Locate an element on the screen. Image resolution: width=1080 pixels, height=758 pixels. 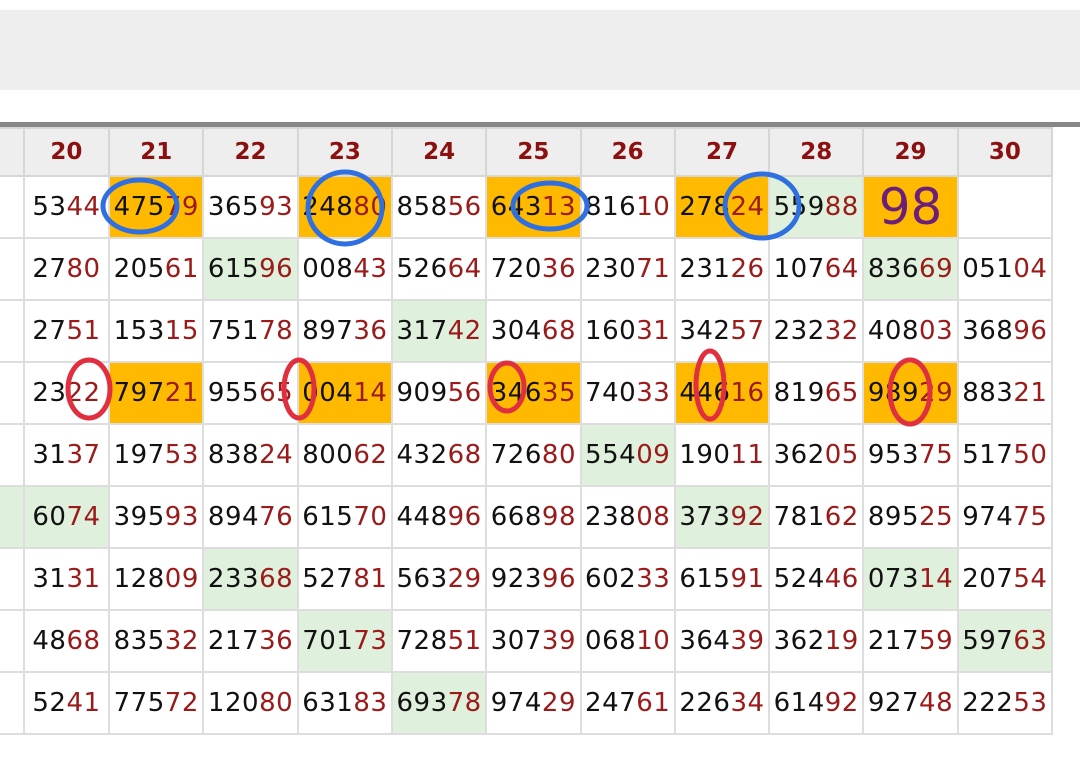
cell-tail-digits: 16 is located at coordinates (747, 393).